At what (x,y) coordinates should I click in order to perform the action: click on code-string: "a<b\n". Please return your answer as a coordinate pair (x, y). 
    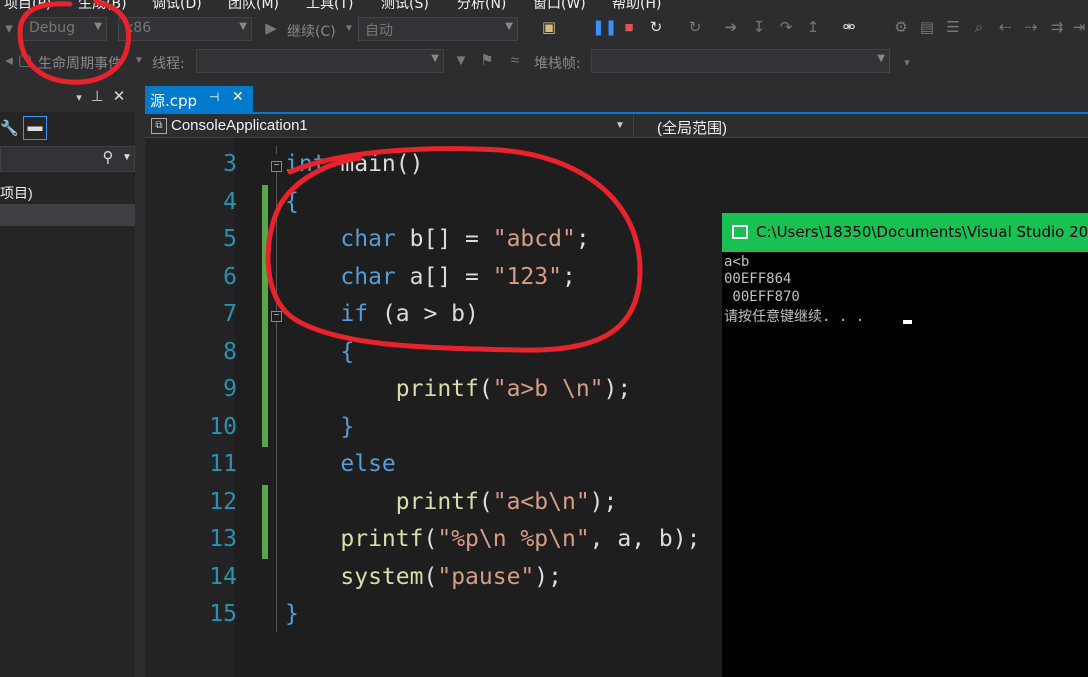
    Looking at the image, I should click on (541, 502).